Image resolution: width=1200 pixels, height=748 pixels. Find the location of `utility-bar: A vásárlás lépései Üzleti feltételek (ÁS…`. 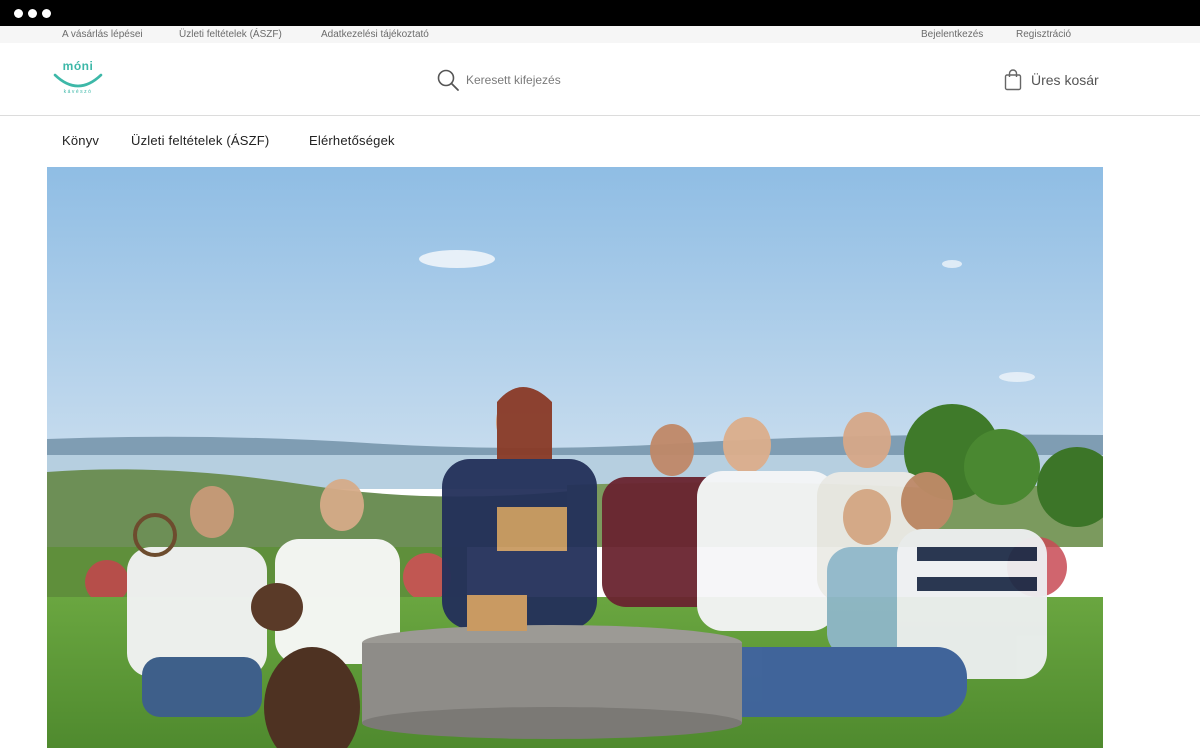

utility-bar: A vásárlás lépései Üzleti feltételek (ÁS… is located at coordinates (600, 34).